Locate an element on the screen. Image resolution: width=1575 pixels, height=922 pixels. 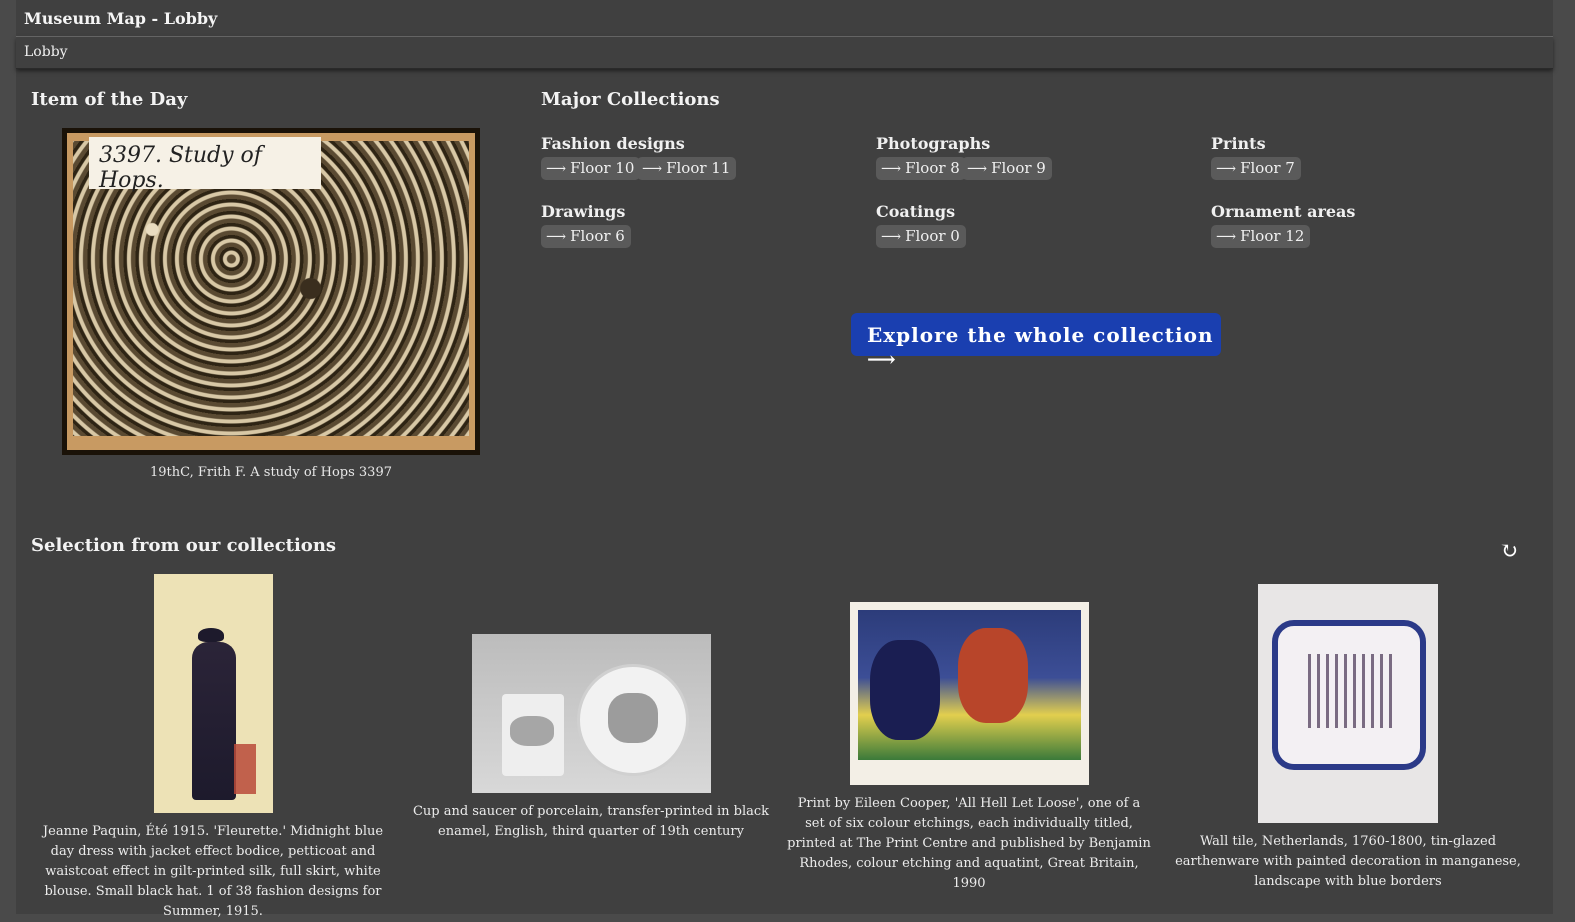
floor-chip-12: ⟶ Floor 12 is located at coordinates (1261, 236).